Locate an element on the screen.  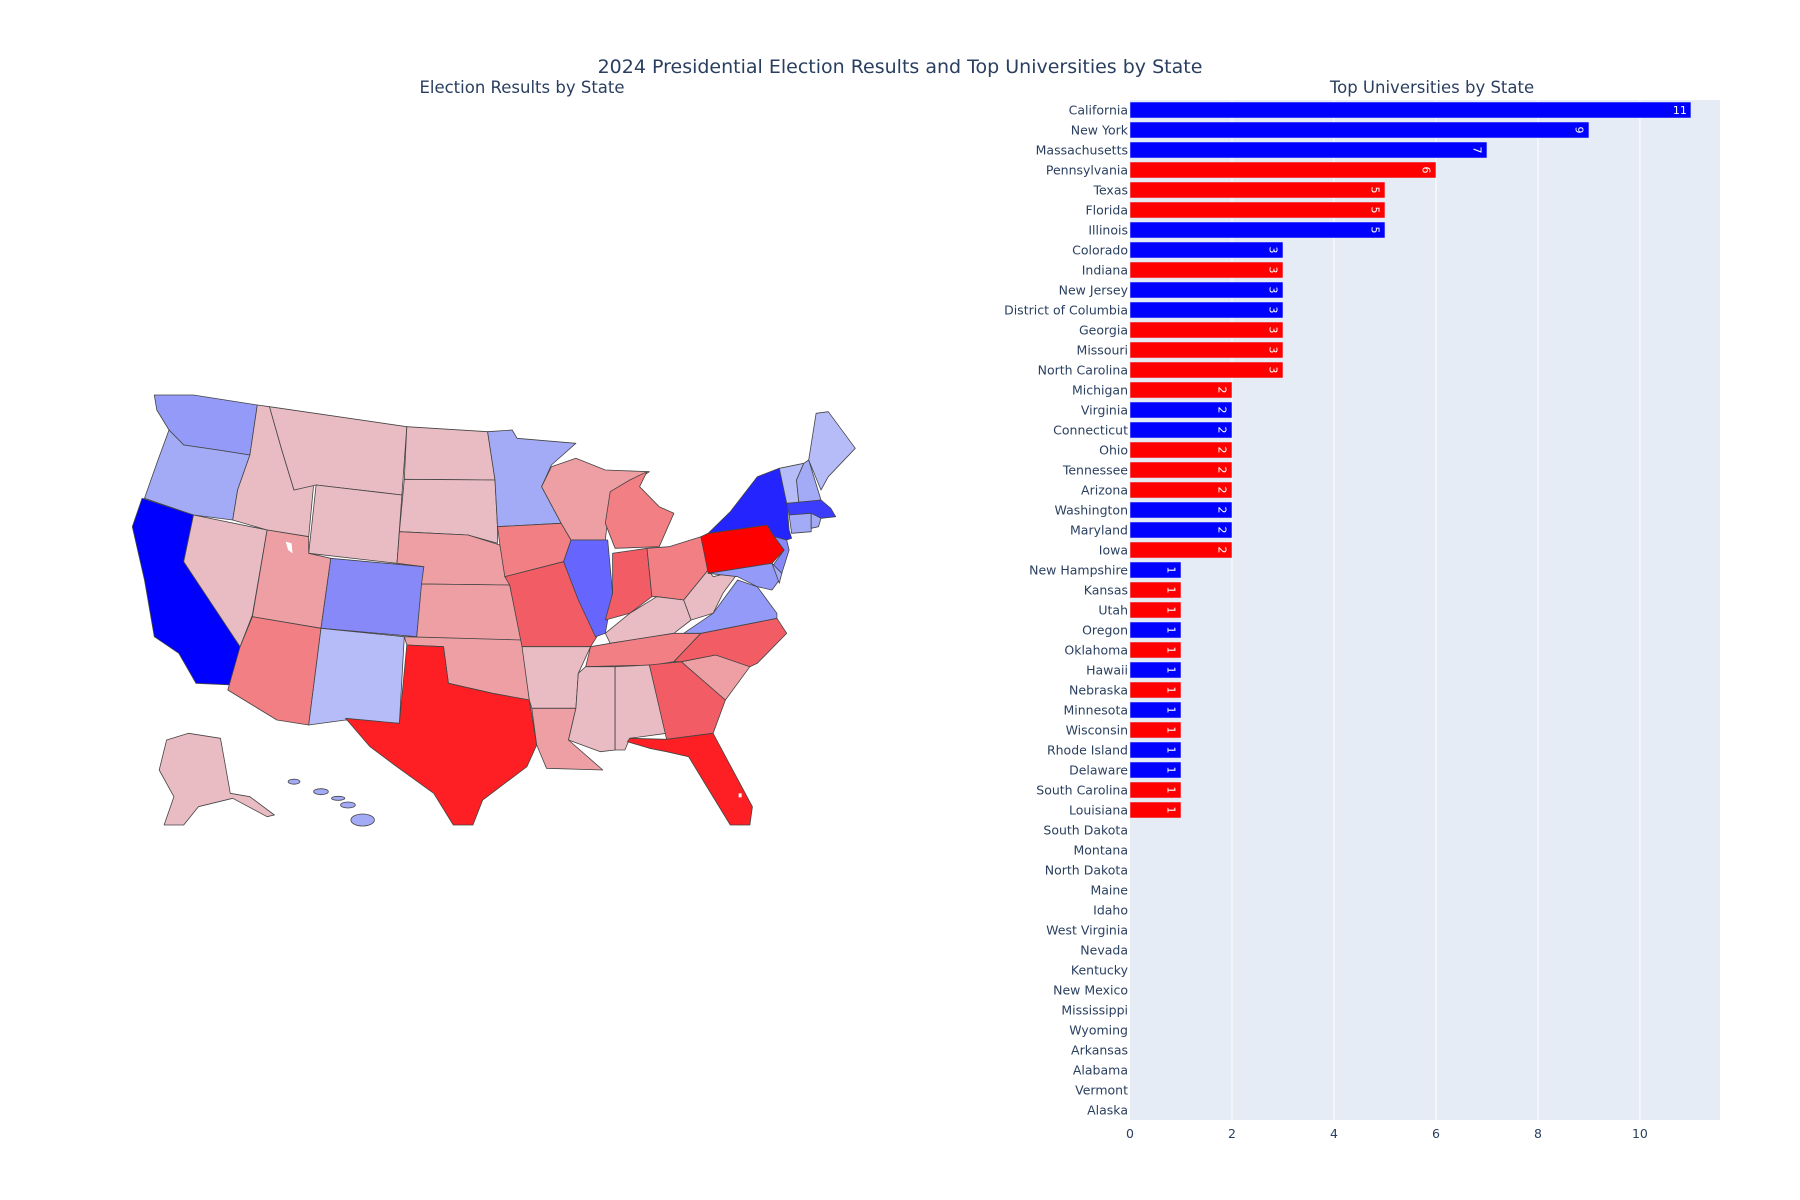
y-tick-label: Washington is located at coordinates (1091, 510).